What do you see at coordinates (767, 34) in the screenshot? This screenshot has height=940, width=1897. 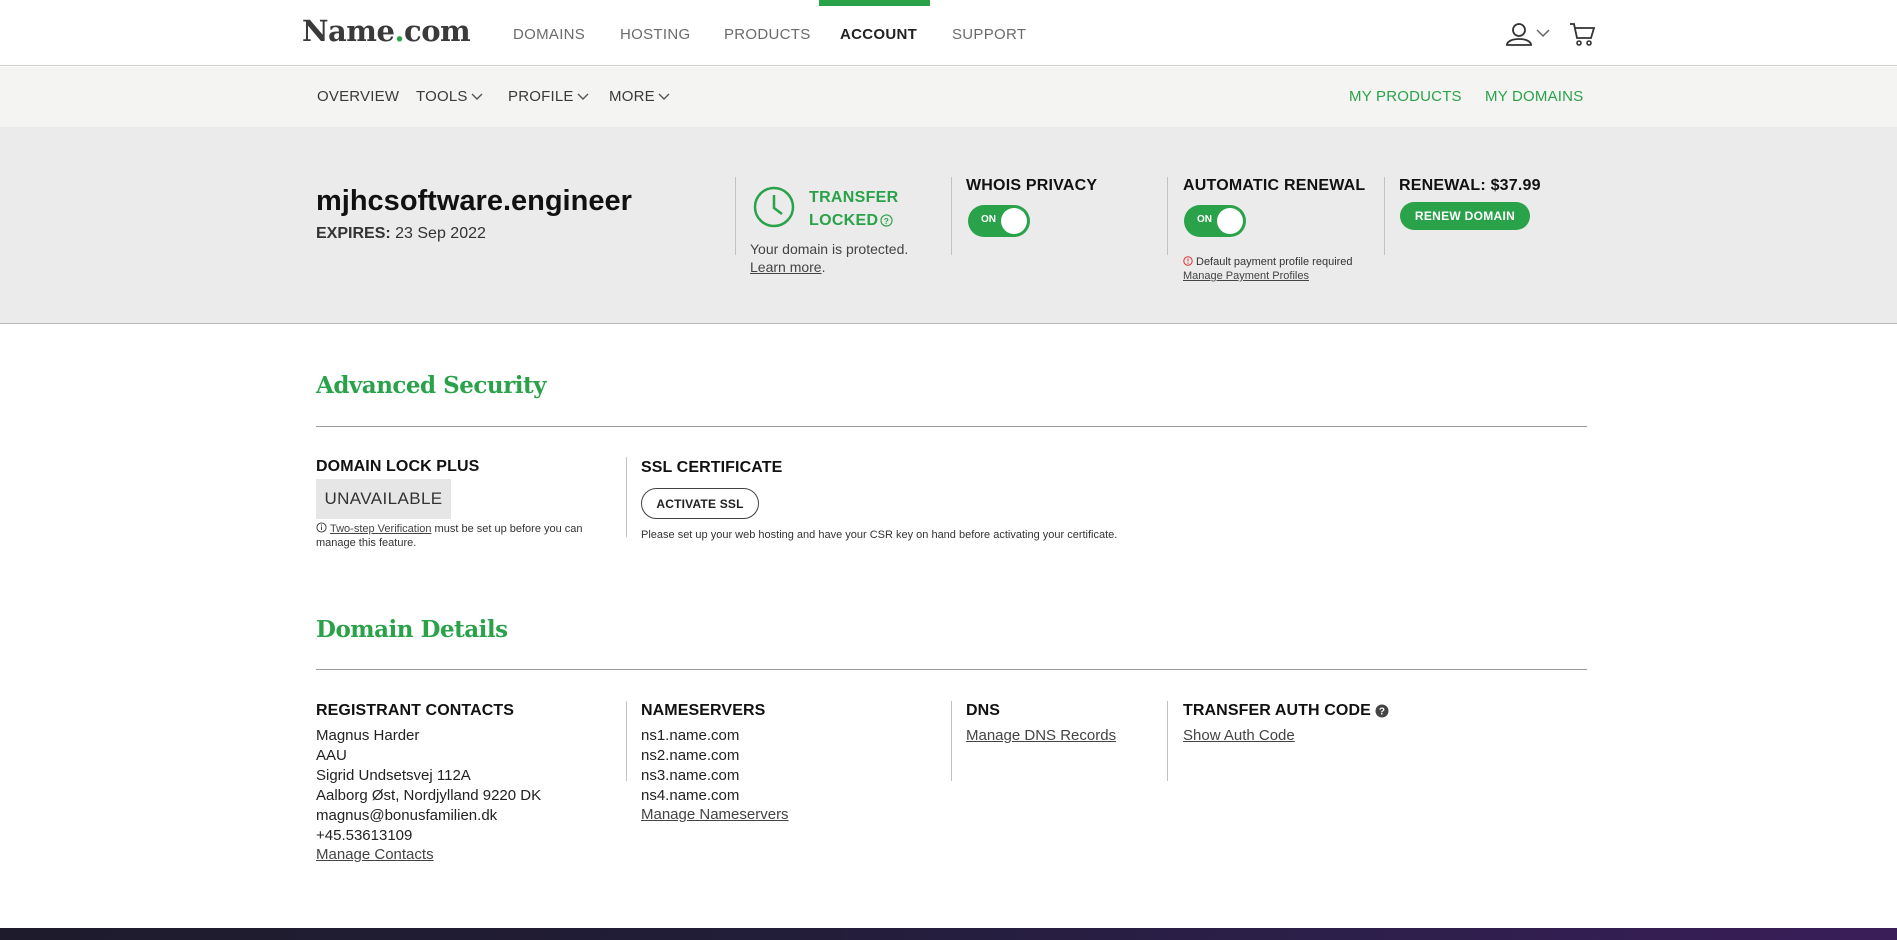 I see `nav-products: PRODUCTS` at bounding box center [767, 34].